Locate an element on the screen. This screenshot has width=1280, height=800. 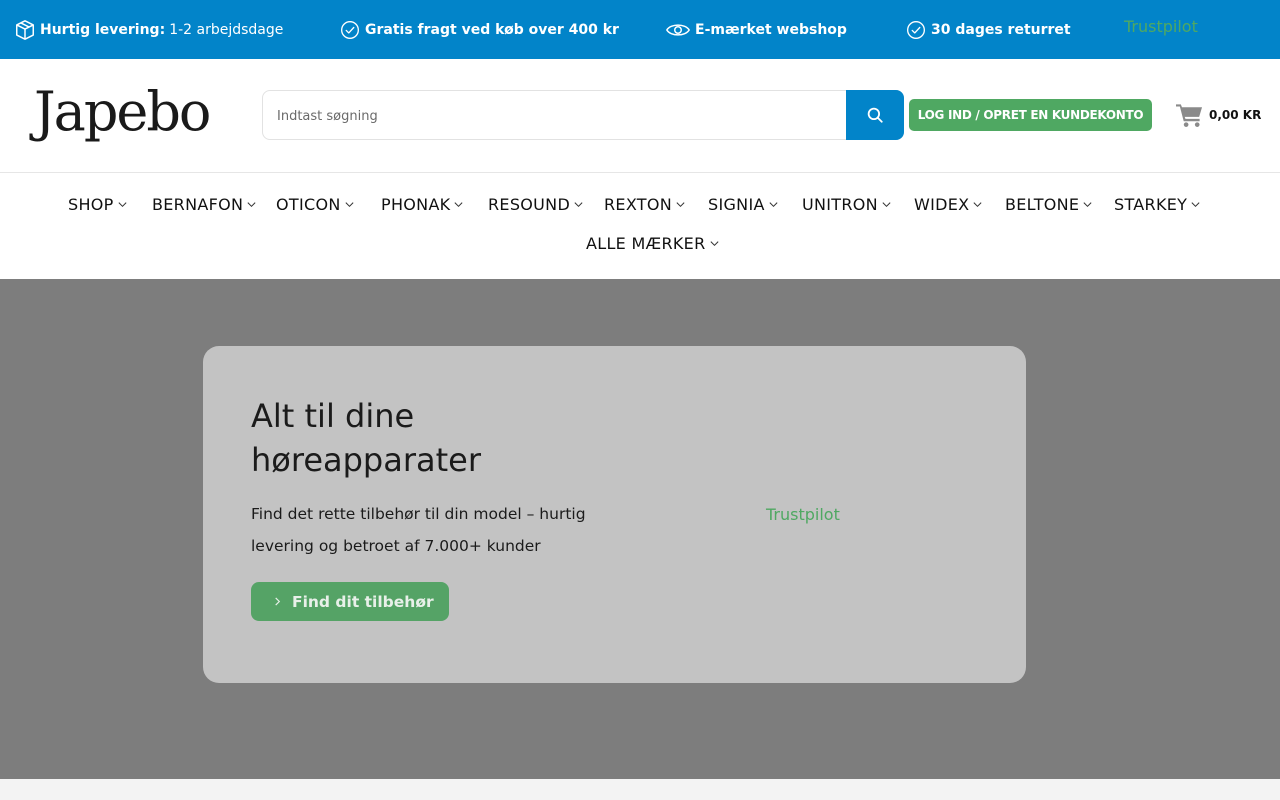
usp-label: Hurtig levering: is located at coordinates (103, 29).